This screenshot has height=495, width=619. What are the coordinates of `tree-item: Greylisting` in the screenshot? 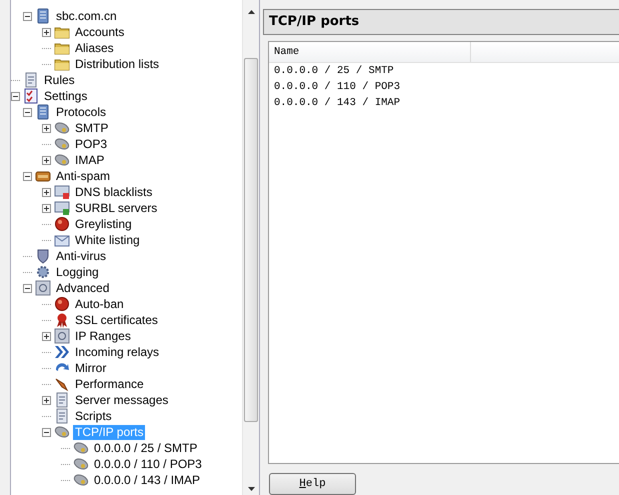 It's located at (103, 224).